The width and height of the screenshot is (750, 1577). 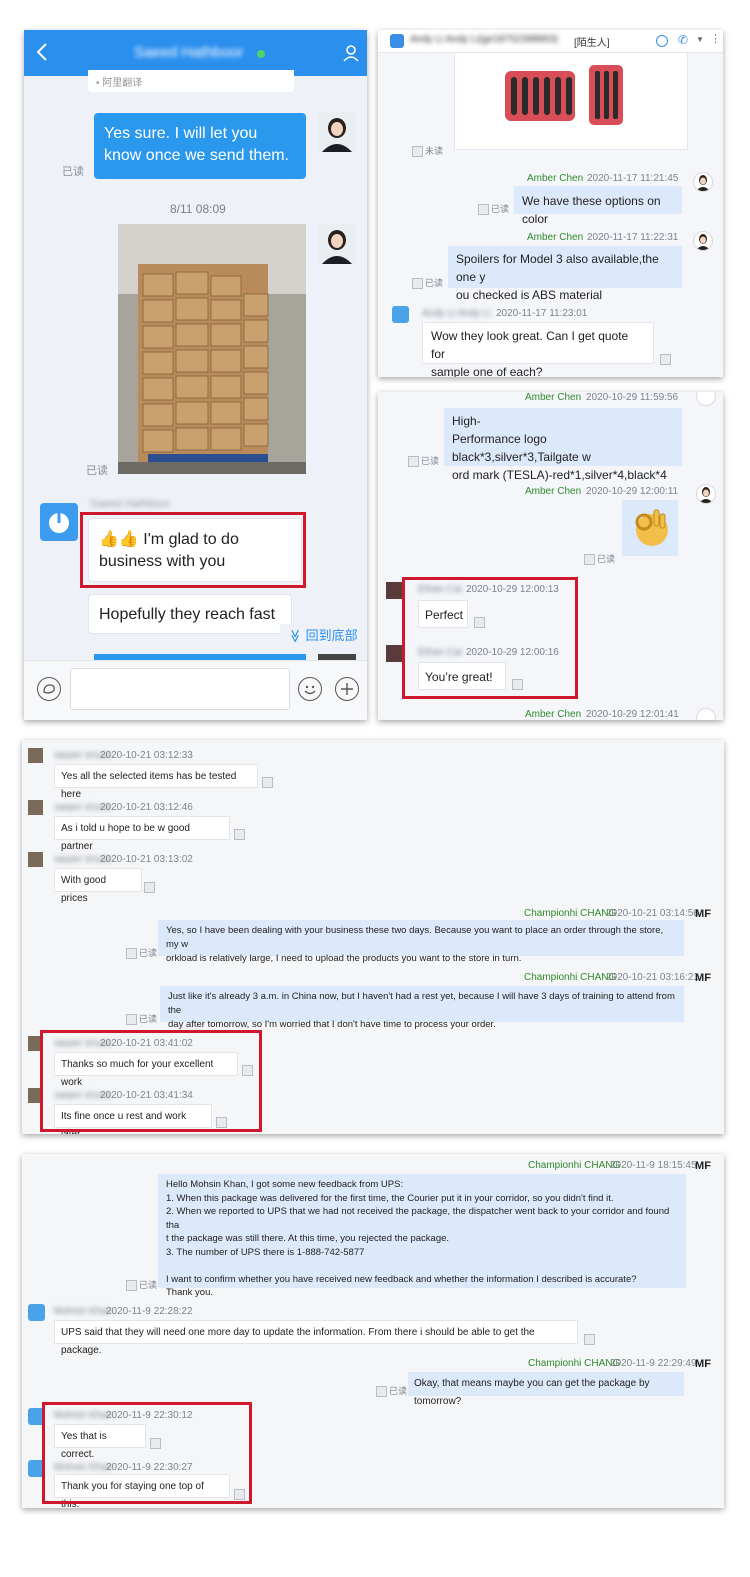 I want to click on back-arrow-icon, so click(x=42, y=52).